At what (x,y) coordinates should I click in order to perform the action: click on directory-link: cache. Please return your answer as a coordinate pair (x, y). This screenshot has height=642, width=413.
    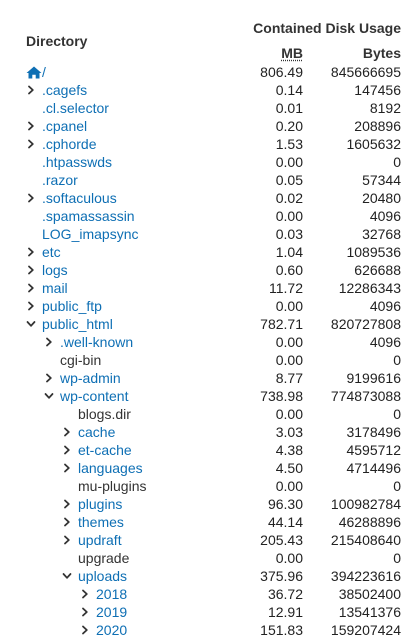
    Looking at the image, I should click on (96, 432).